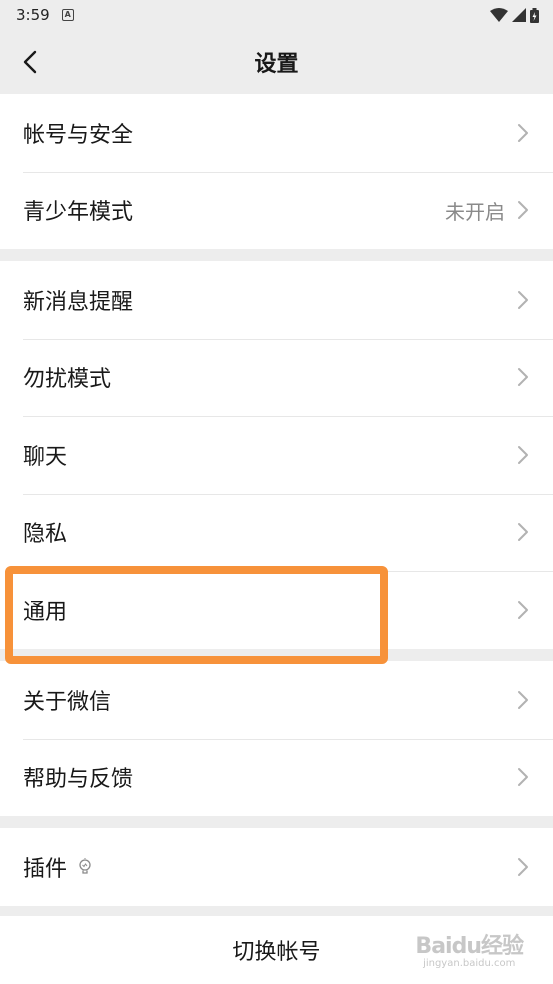 The width and height of the screenshot is (553, 984). What do you see at coordinates (33, 15) in the screenshot?
I see `status-time: 3:59` at bounding box center [33, 15].